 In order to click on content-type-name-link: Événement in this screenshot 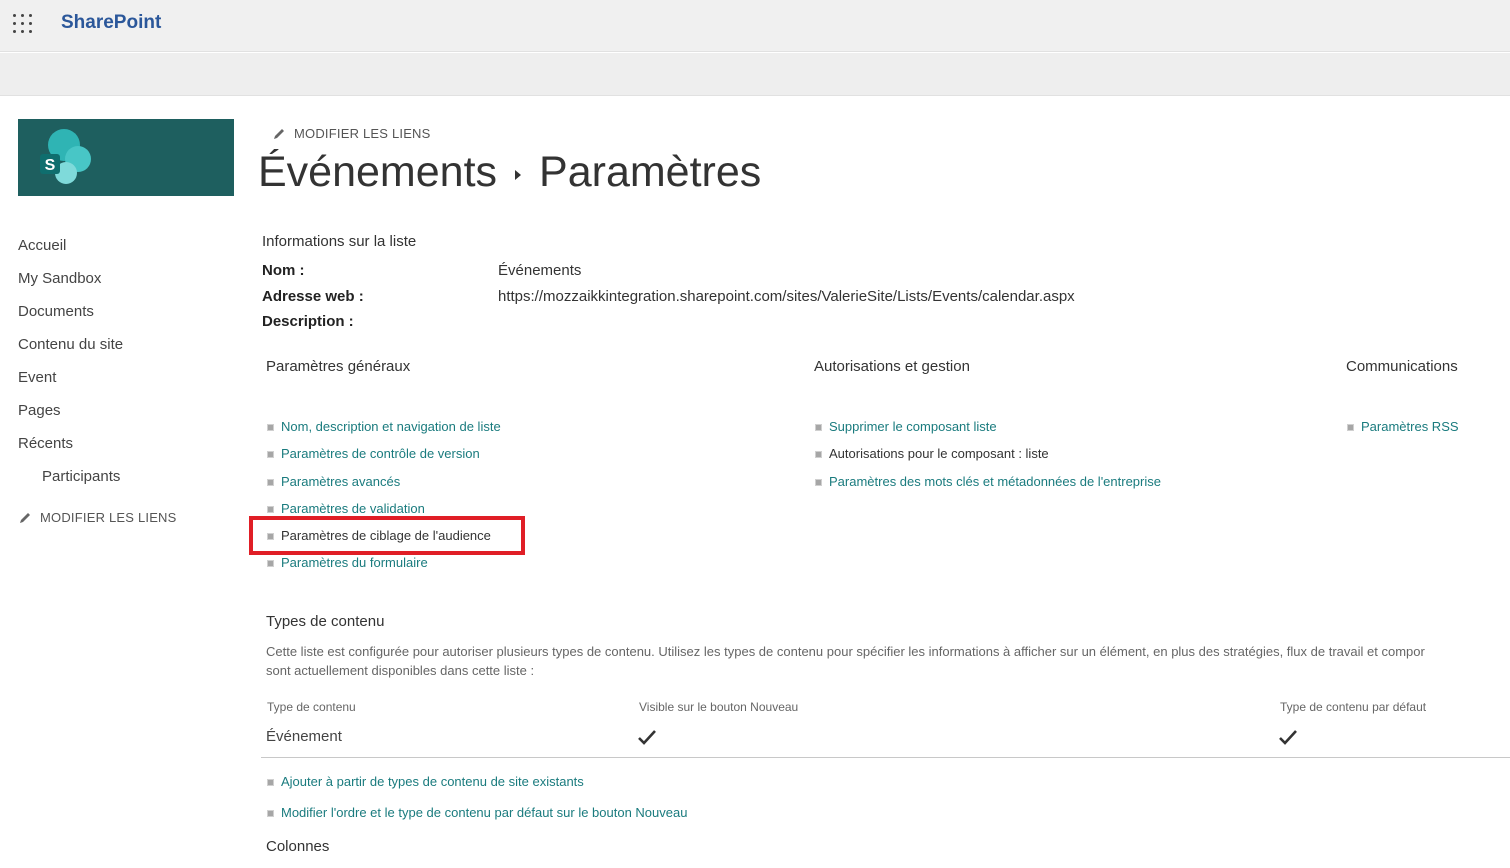, I will do `click(304, 736)`.